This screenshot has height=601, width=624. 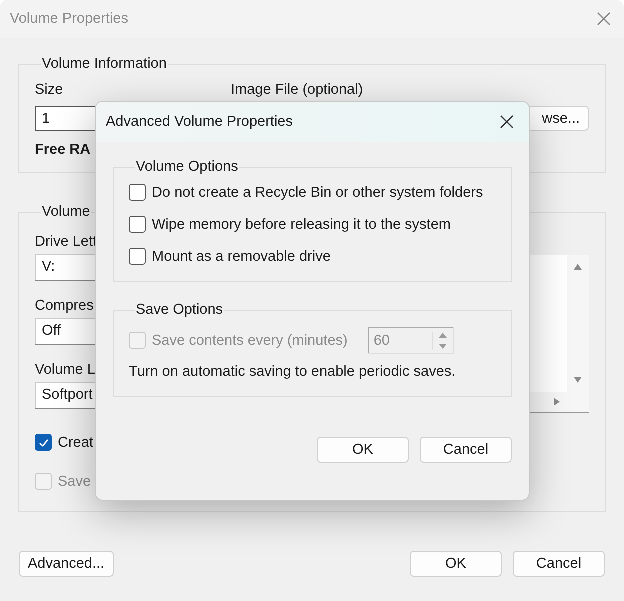 What do you see at coordinates (558, 334) in the screenshot?
I see `list-box` at bounding box center [558, 334].